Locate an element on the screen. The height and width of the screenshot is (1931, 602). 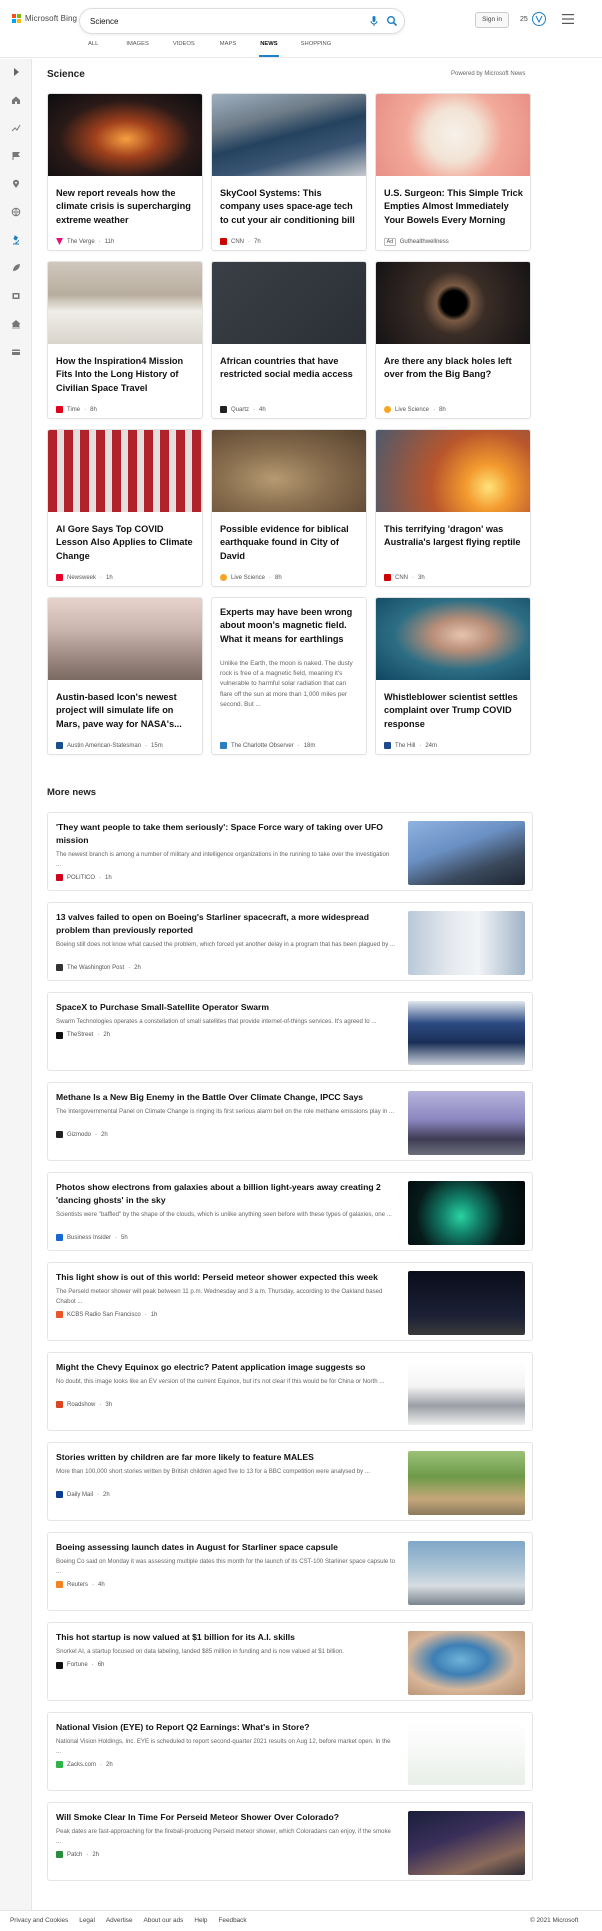
source-name: CNN is located at coordinates (401, 578).